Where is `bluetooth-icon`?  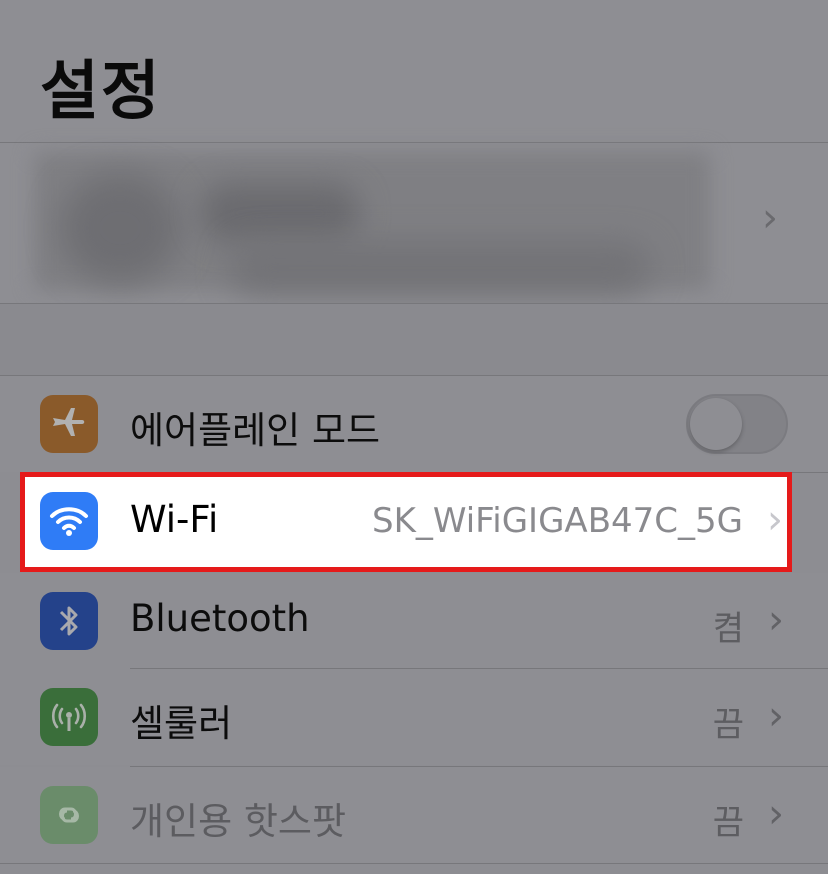
bluetooth-icon is located at coordinates (69, 621).